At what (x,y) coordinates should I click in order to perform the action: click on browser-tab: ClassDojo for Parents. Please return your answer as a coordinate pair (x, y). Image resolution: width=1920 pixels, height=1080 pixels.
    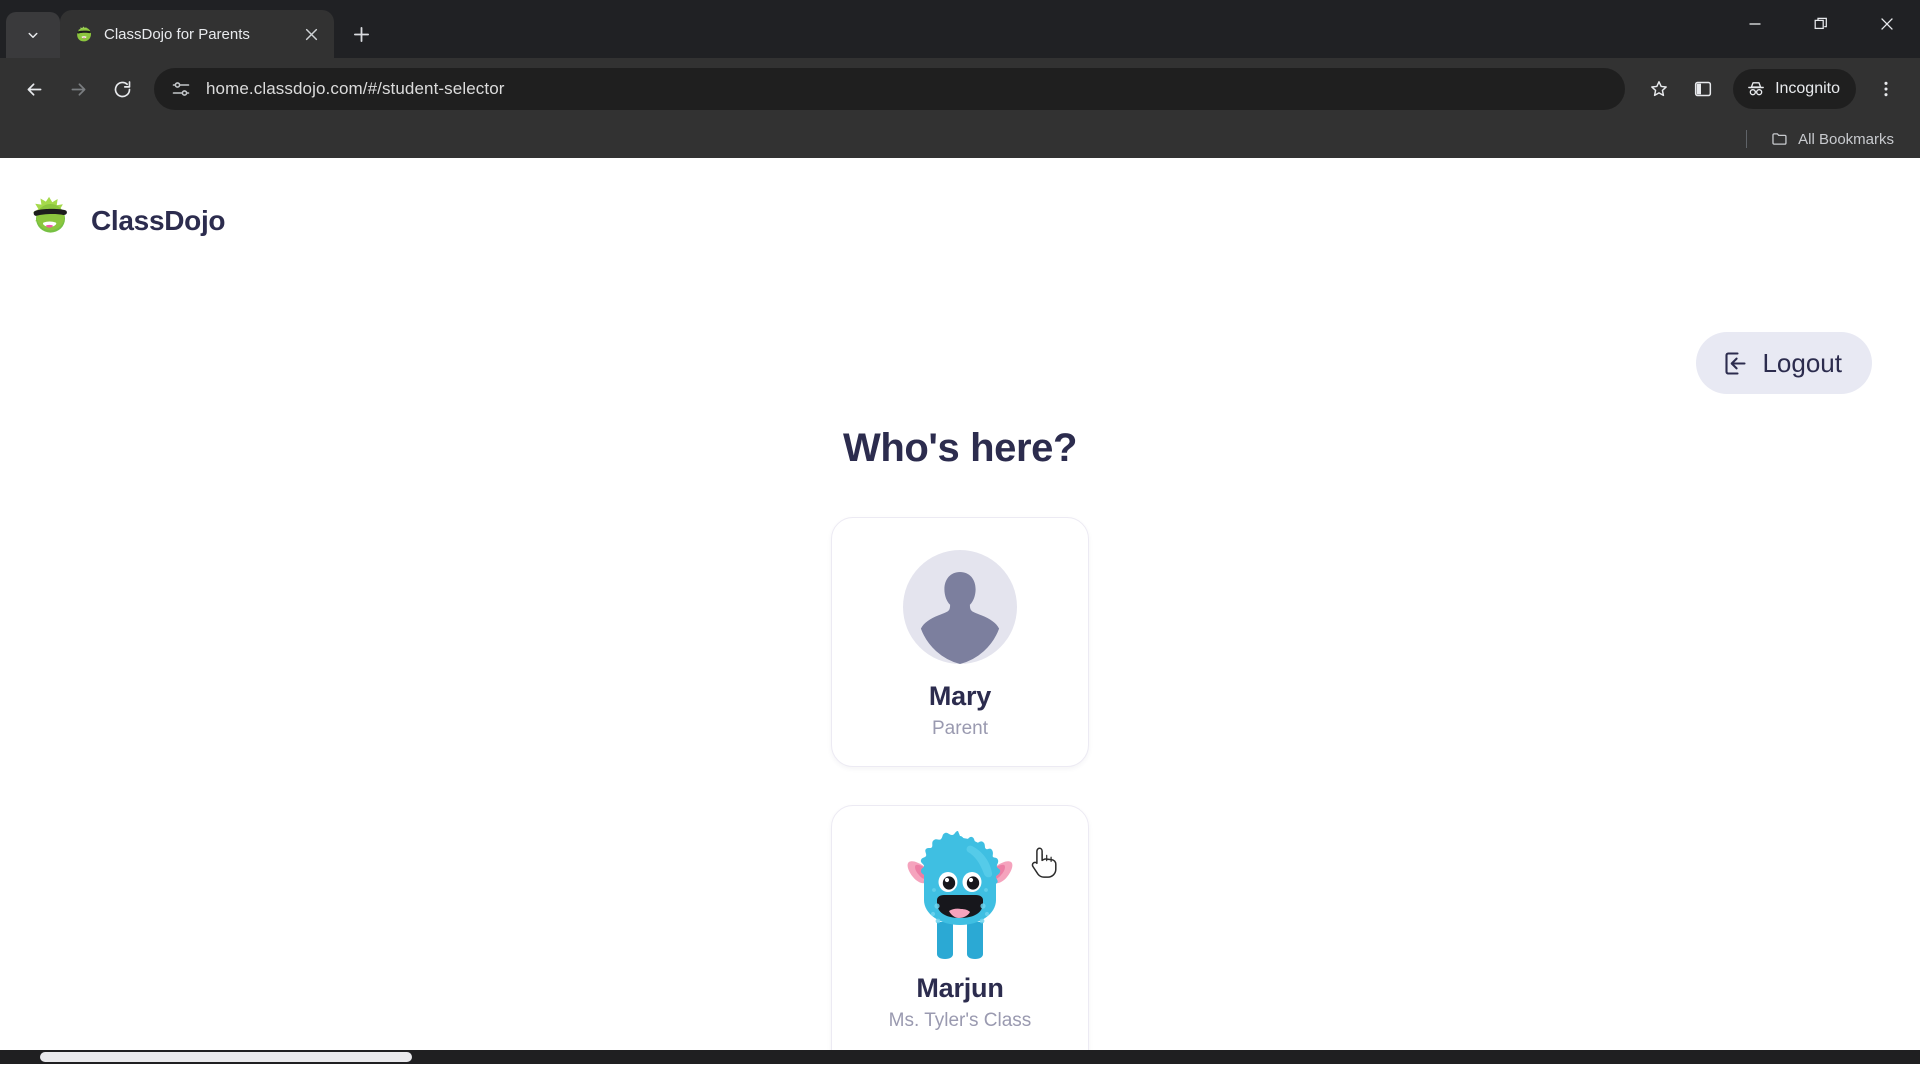
    Looking at the image, I should click on (197, 34).